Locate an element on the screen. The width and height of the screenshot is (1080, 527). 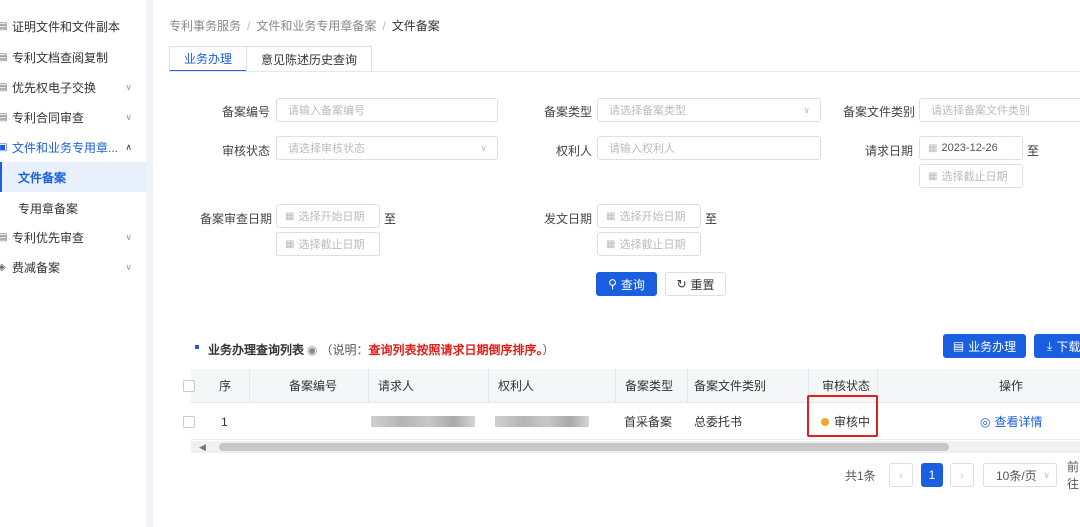
review-status-label: 审核状态 is located at coordinates (246, 151).